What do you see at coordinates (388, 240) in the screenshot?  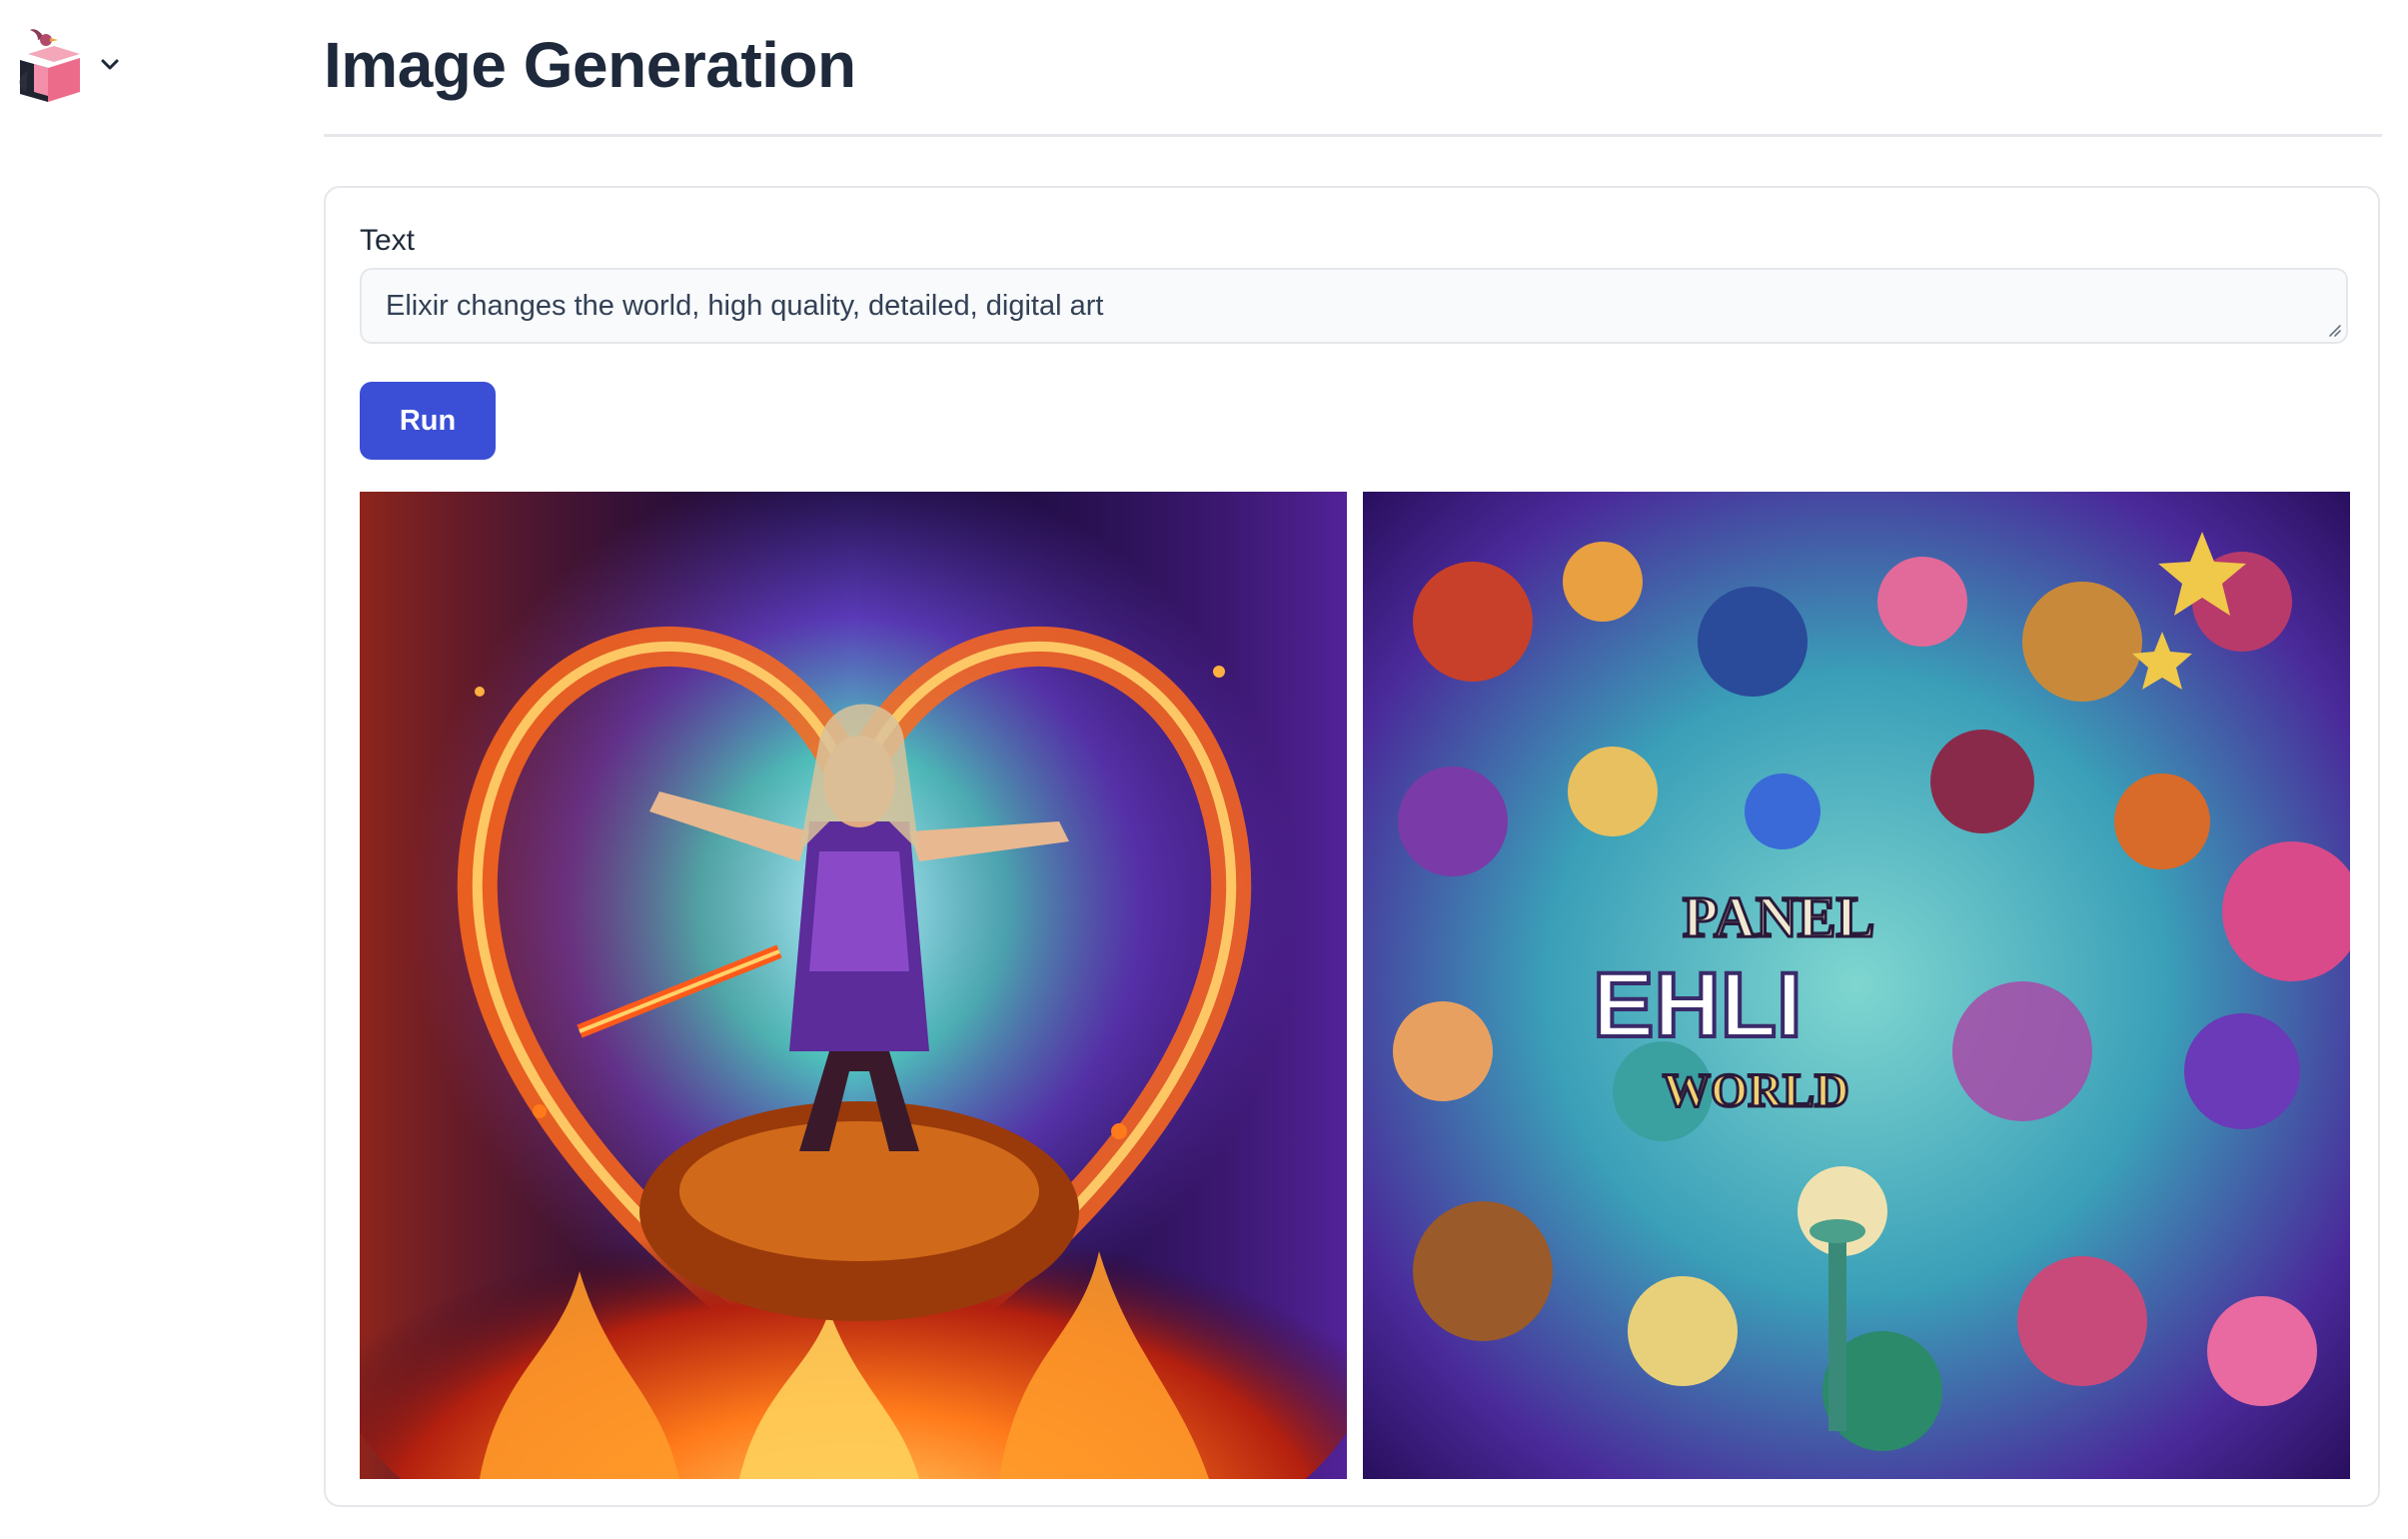 I see `text-field-label: Text` at bounding box center [388, 240].